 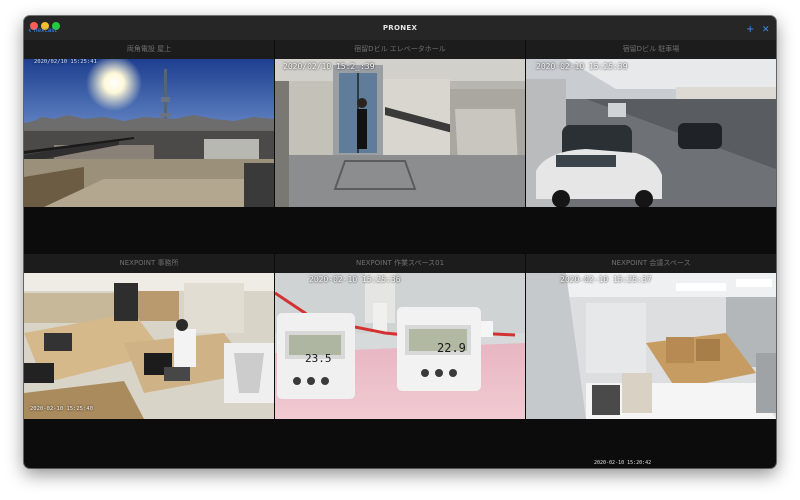 I want to click on camera-feed-rooftop: 2020/02/10 15:25:41, so click(x=149, y=133).